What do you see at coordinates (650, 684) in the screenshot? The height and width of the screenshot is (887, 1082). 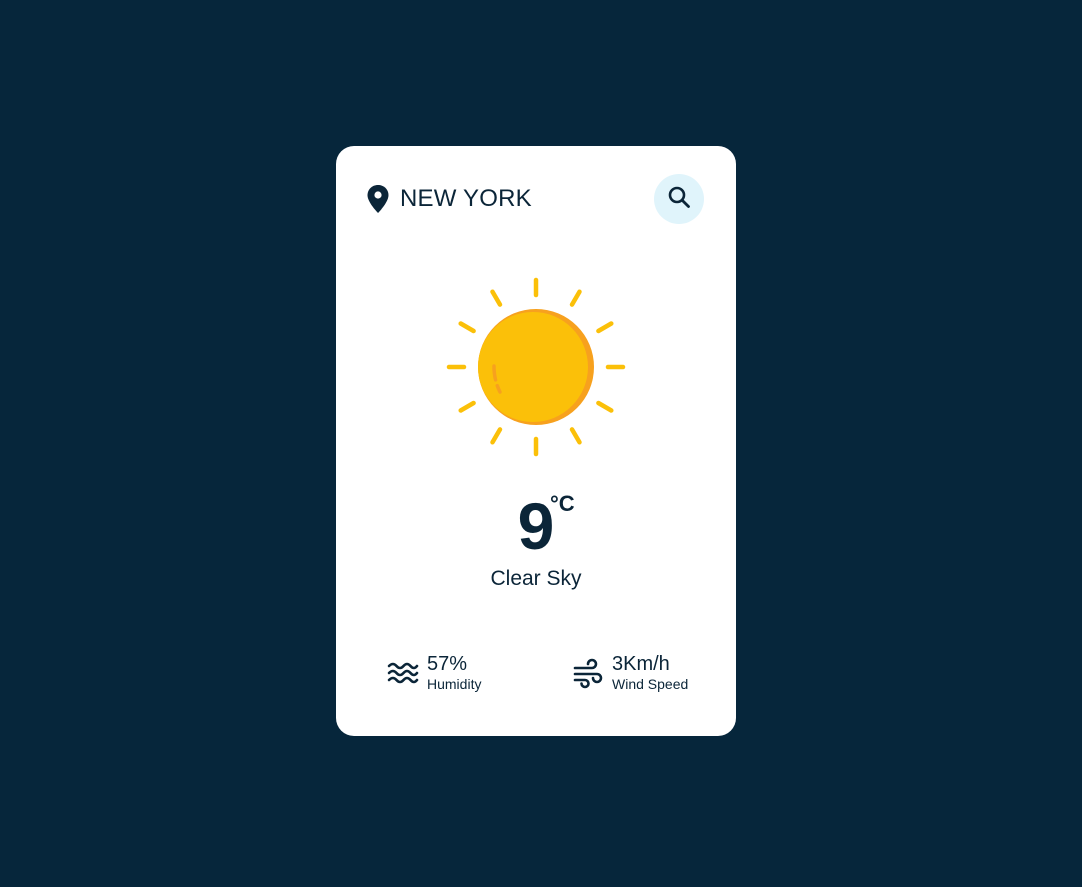 I see `wind-speed-label: Wind Speed` at bounding box center [650, 684].